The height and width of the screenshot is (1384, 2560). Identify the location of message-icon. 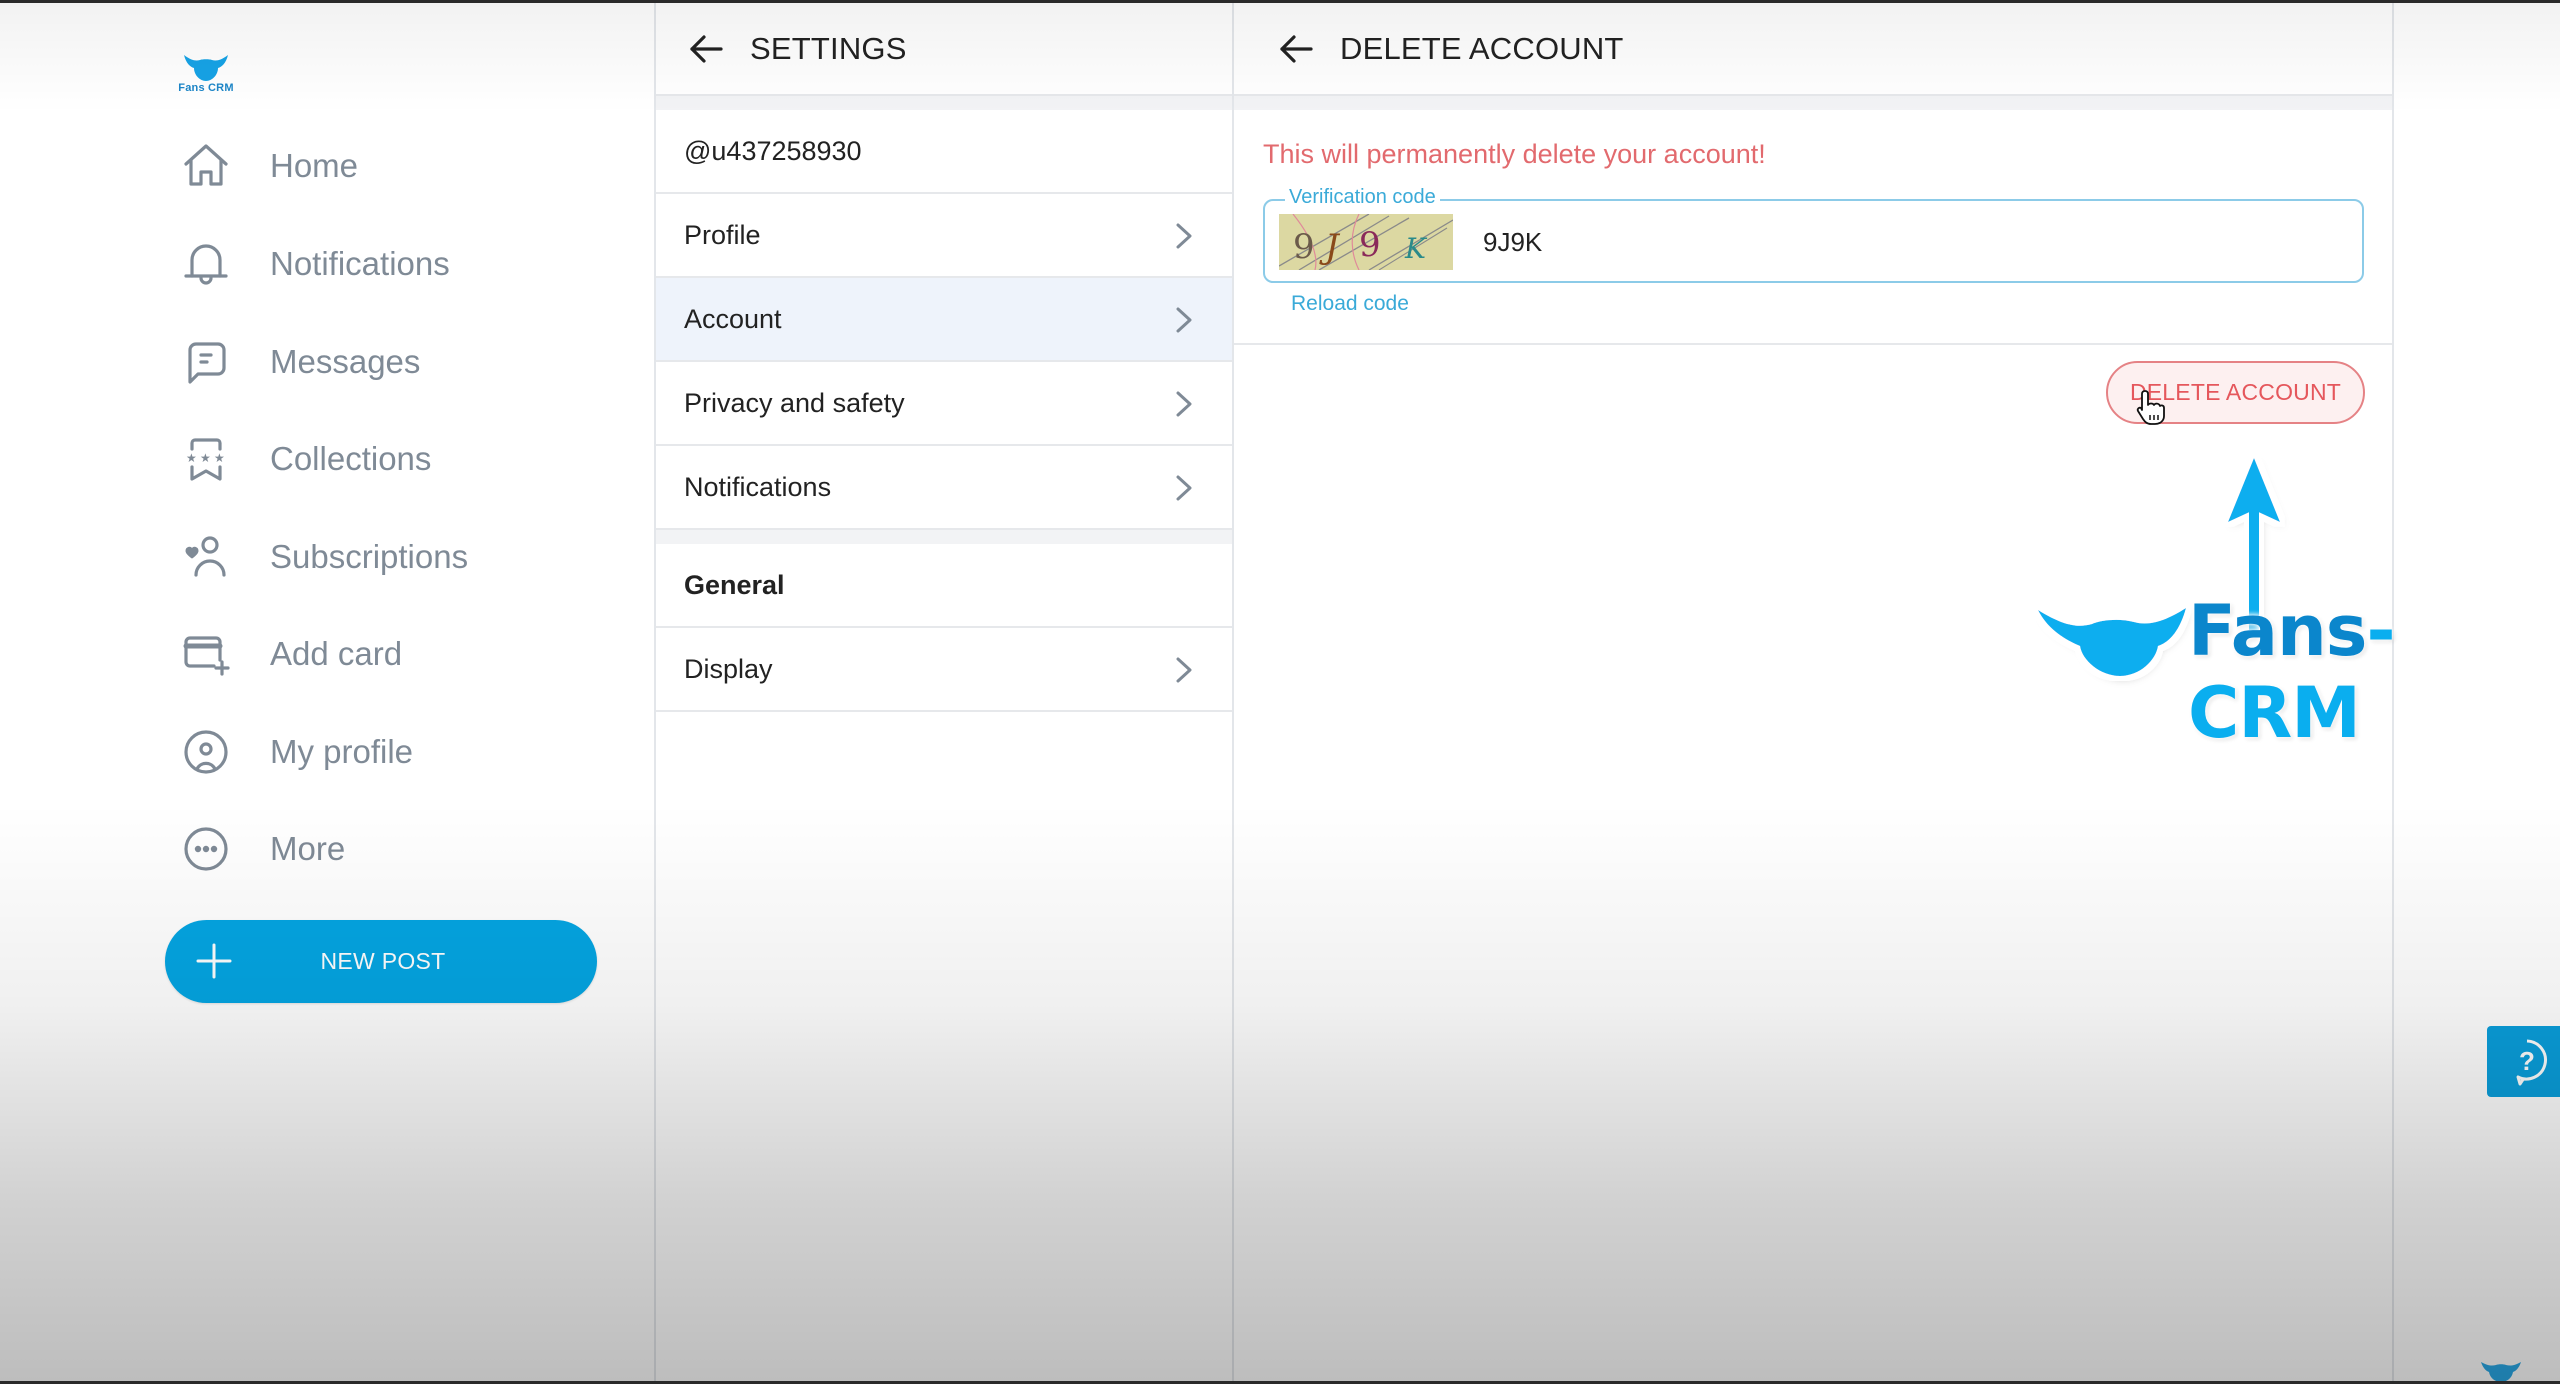
(206, 362).